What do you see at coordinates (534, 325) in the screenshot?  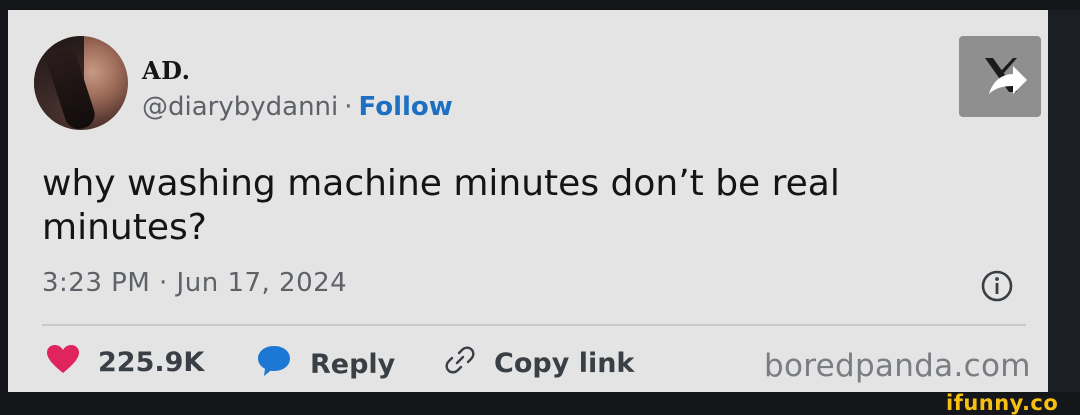 I see `divider` at bounding box center [534, 325].